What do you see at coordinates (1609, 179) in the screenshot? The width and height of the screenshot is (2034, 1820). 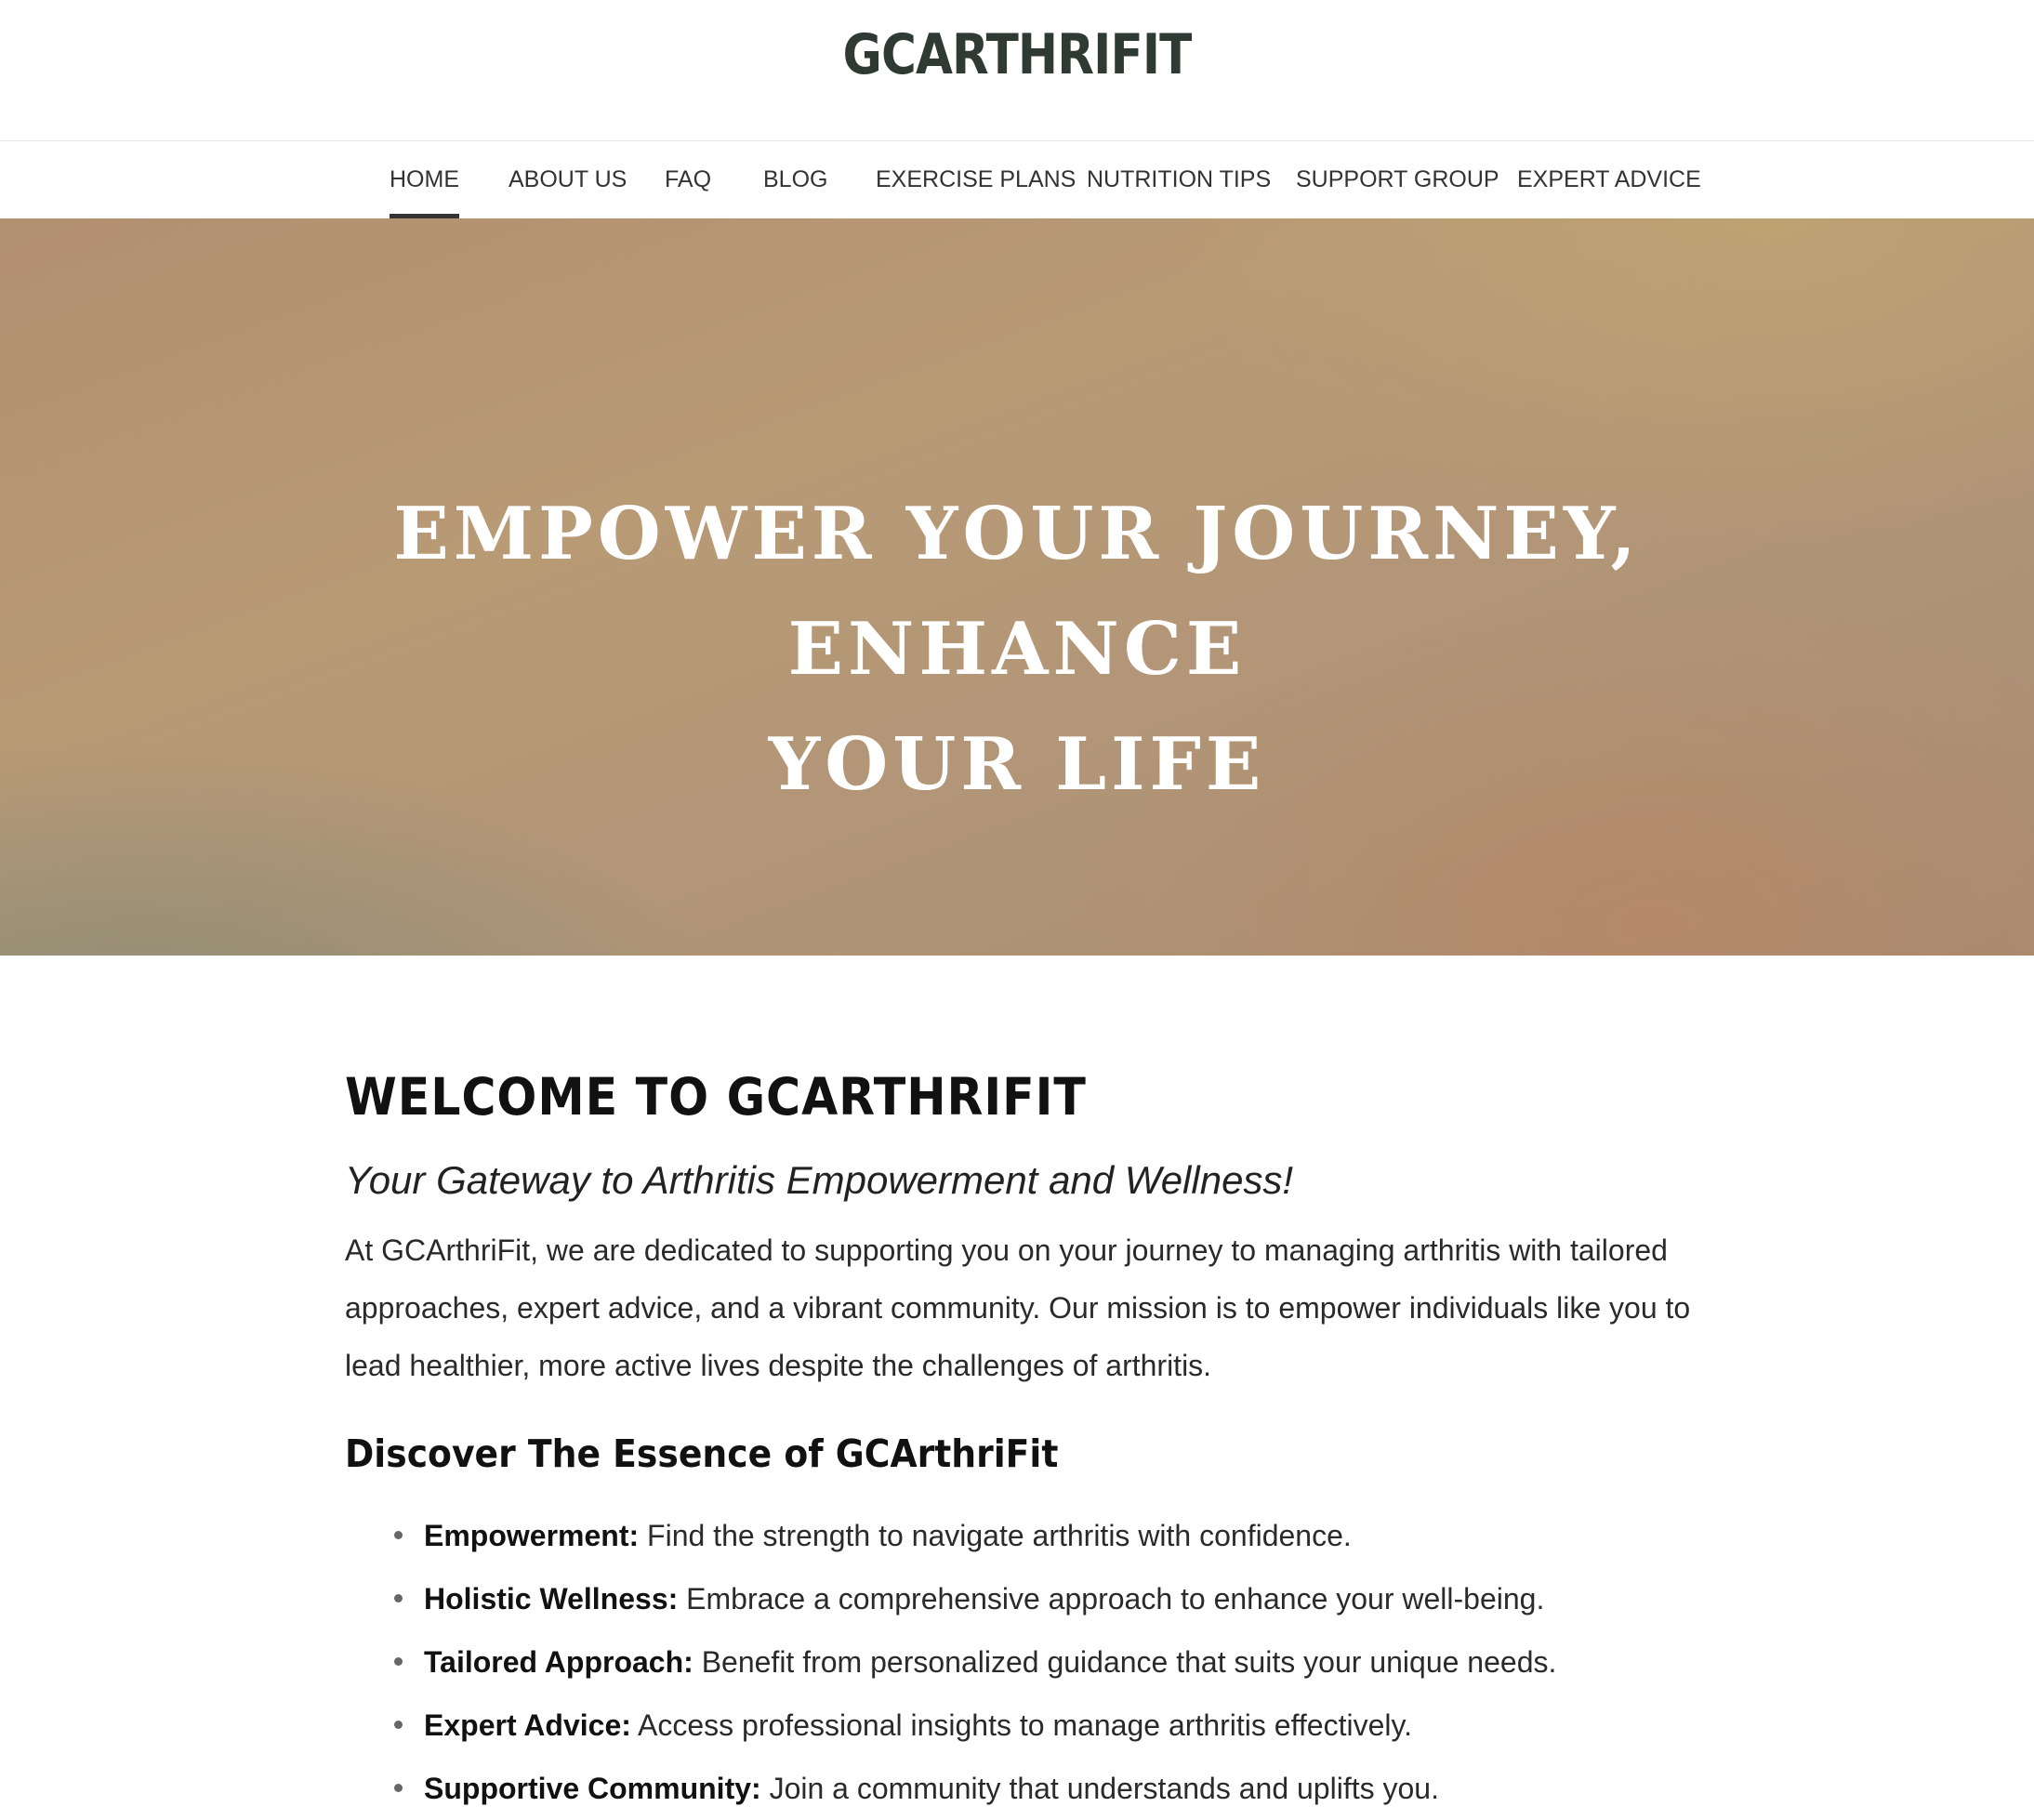 I see `nav-expert-advice: EXPERT ADVICE` at bounding box center [1609, 179].